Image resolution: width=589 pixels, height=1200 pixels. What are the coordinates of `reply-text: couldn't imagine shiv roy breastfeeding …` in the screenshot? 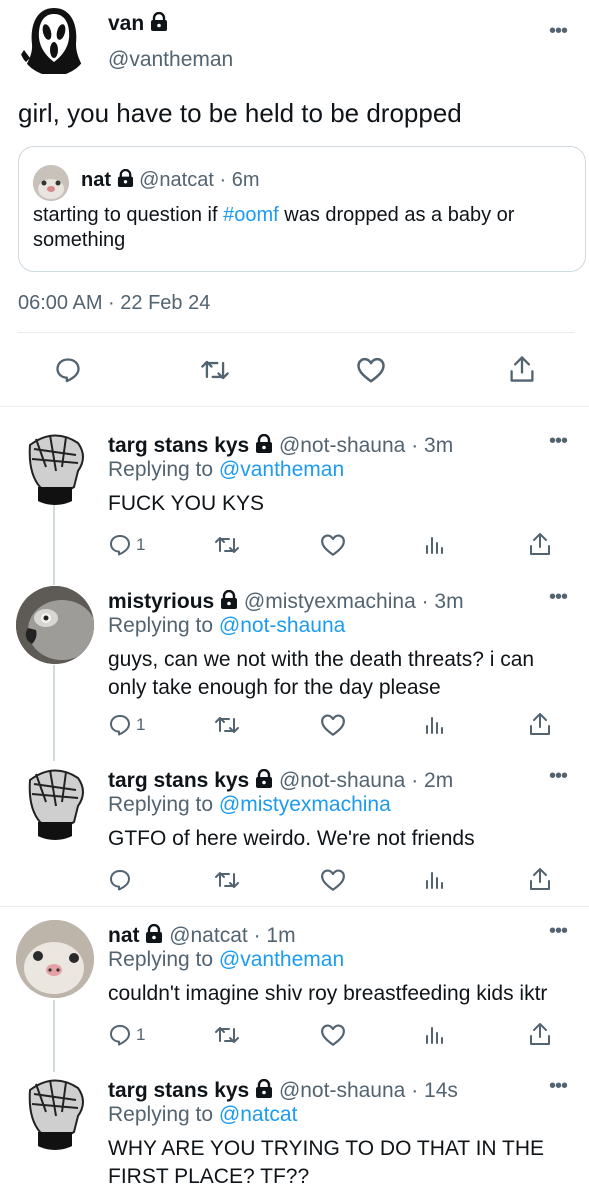 It's located at (328, 993).